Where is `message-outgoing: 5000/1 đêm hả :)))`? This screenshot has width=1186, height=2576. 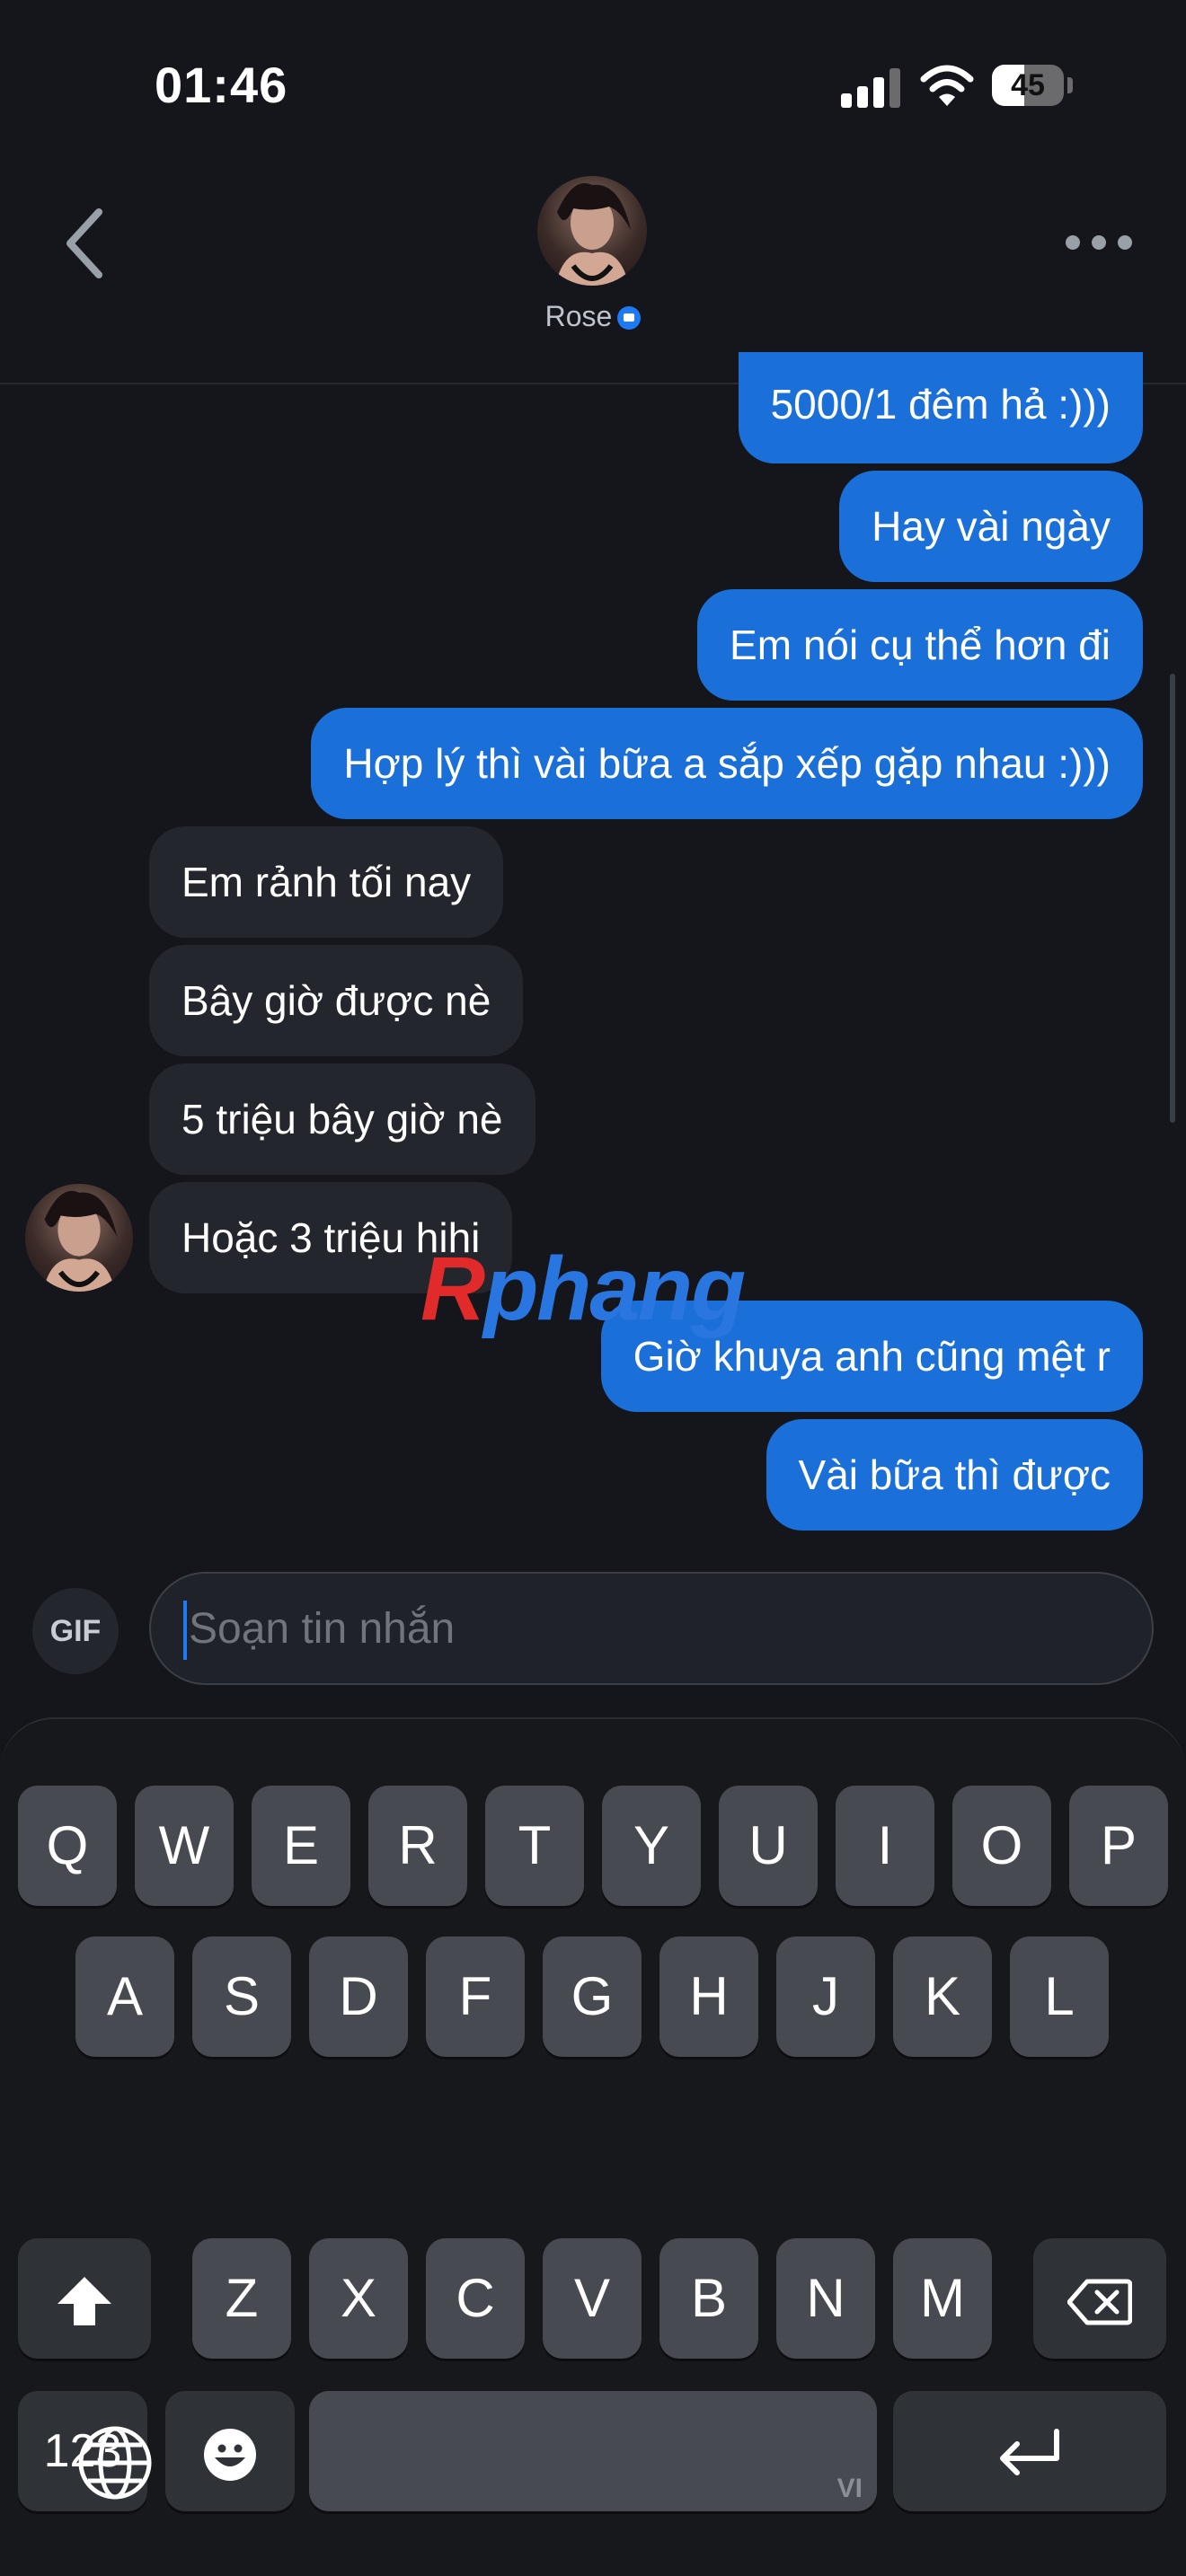 message-outgoing: 5000/1 đêm hả :))) is located at coordinates (940, 407).